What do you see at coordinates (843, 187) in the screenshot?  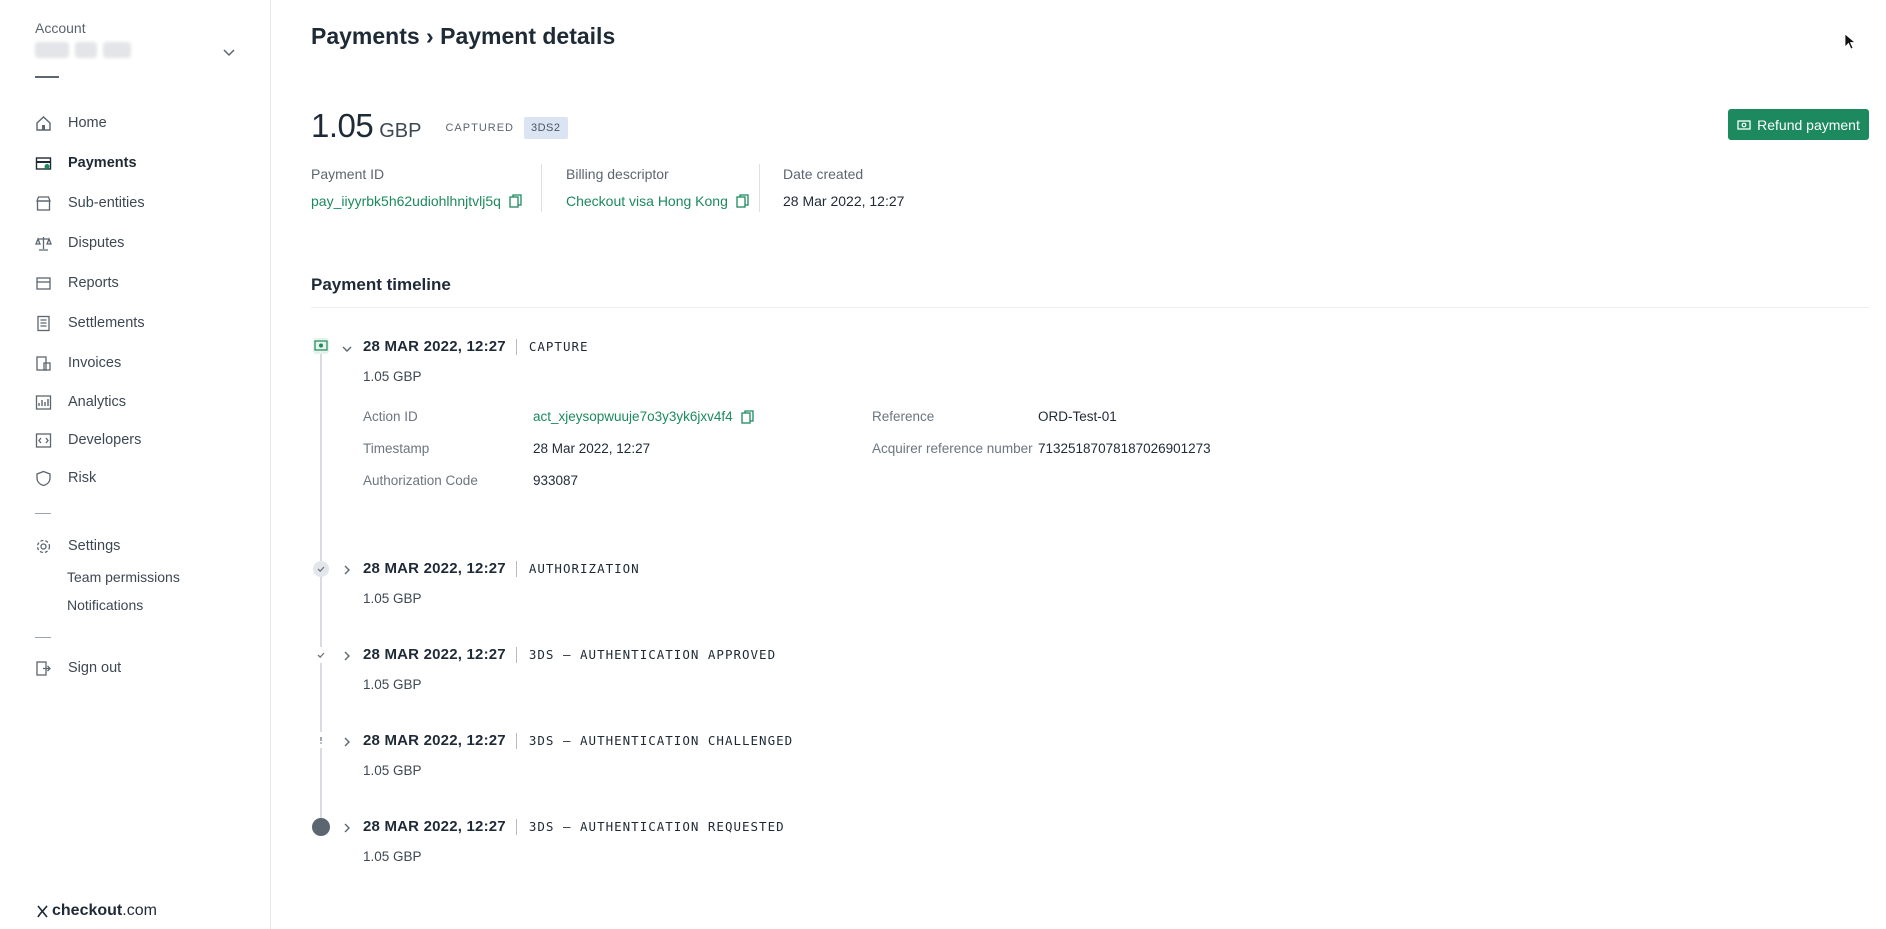 I see `date-created-block: Date created 28 Mar 2022, 12:27` at bounding box center [843, 187].